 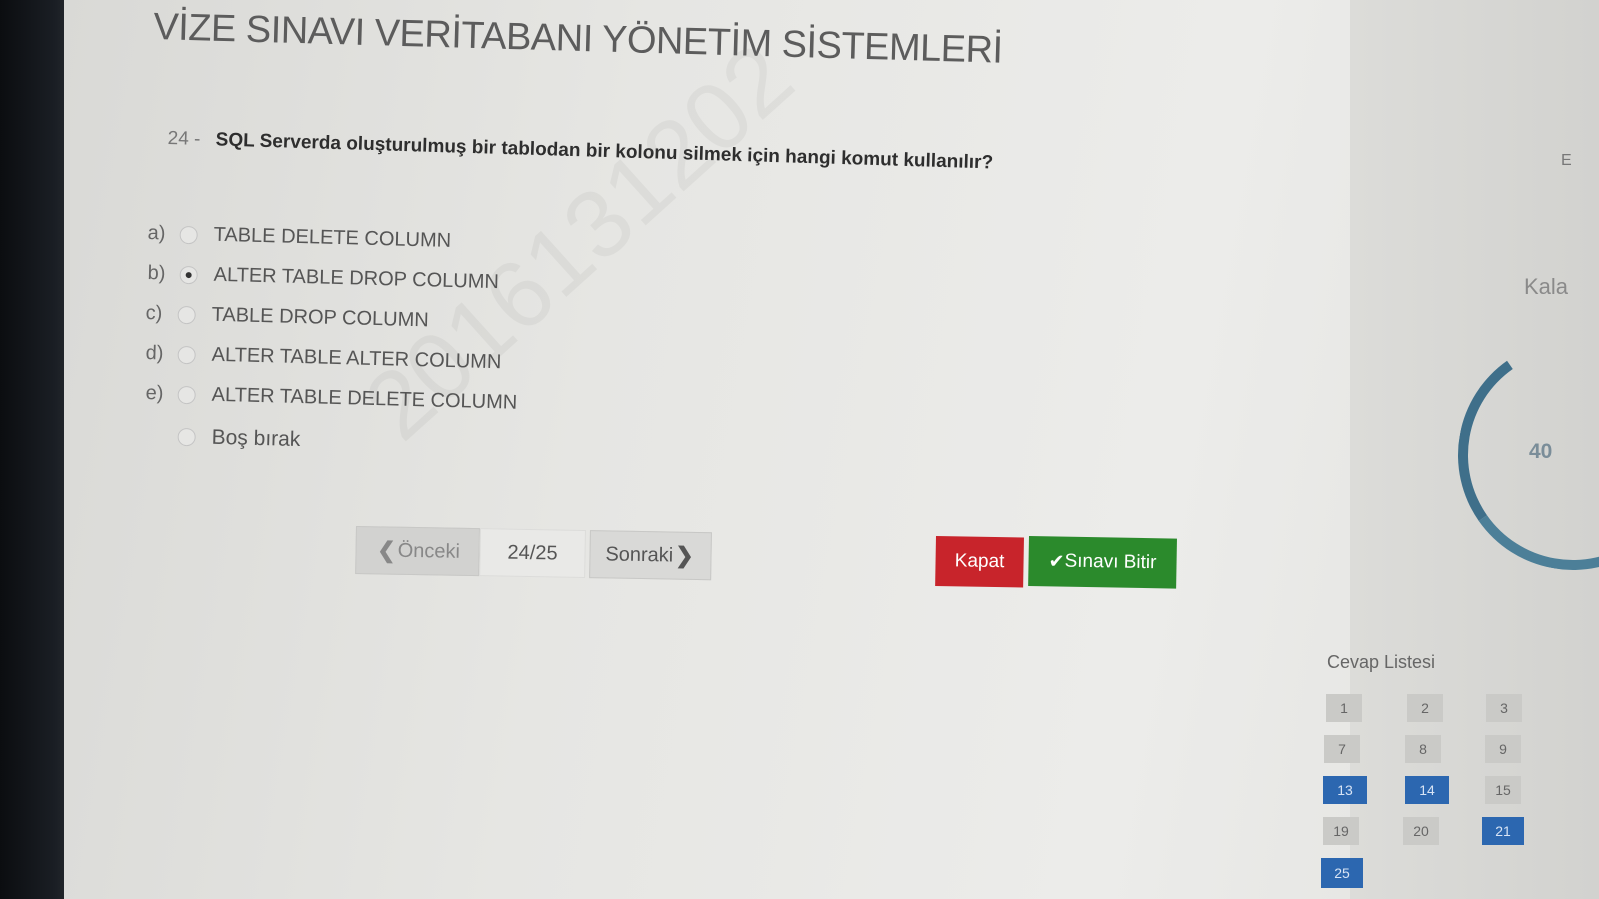 I want to click on check-icon: ✔, so click(x=1056, y=561).